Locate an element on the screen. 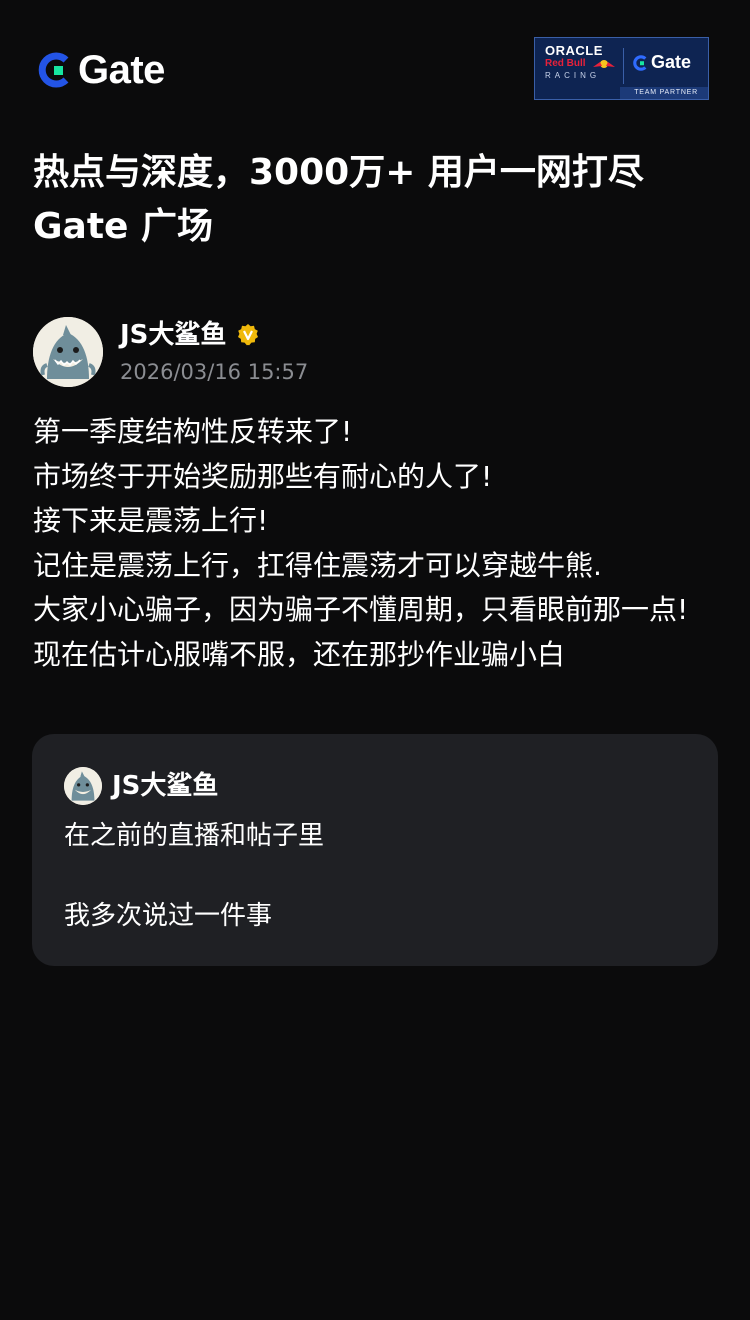 Image resolution: width=750 pixels, height=1320 pixels. post-line: 接下来是震荡上行! is located at coordinates (151, 520).